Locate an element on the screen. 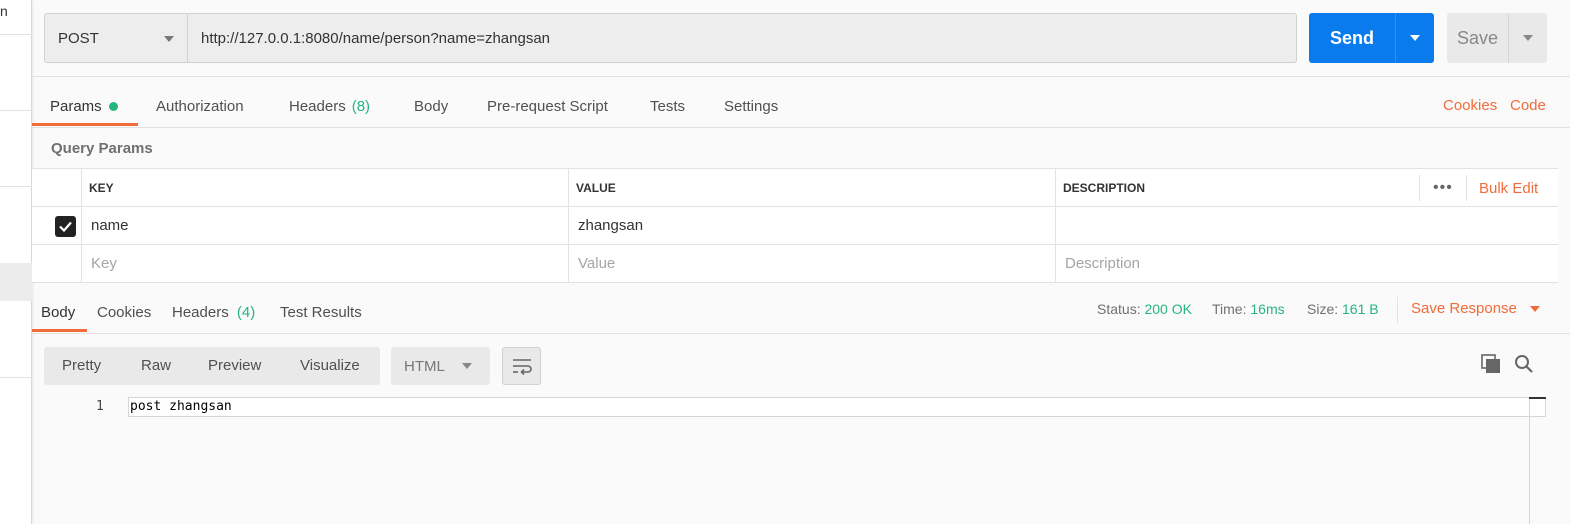 The height and width of the screenshot is (524, 1570). tab-params: Params is located at coordinates (84, 106).